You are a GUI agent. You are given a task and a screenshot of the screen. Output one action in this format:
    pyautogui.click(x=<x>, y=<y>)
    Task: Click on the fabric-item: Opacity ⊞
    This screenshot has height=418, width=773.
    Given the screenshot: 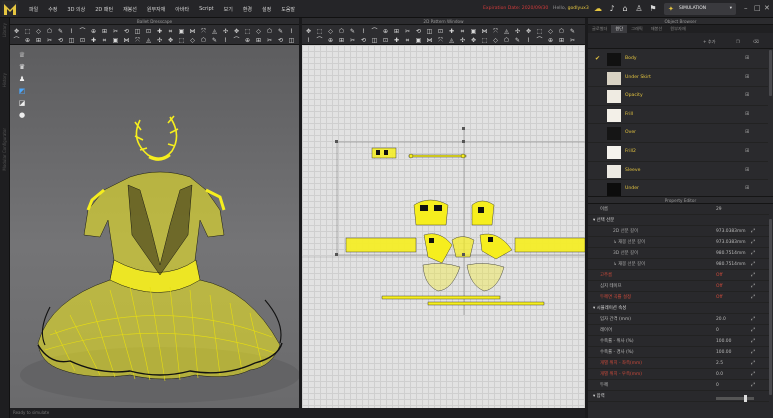 What is the action you would take?
    pyautogui.click(x=678, y=96)
    